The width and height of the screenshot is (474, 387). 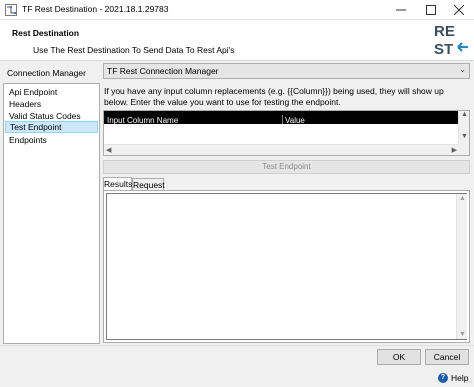 I want to click on grid-header-row: Input Column Name Value, so click(x=281, y=120).